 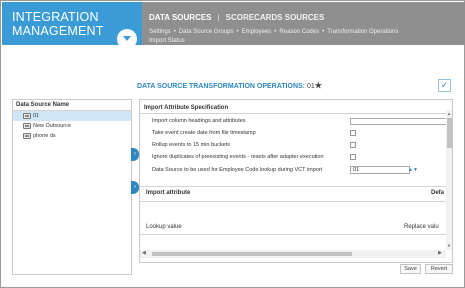 What do you see at coordinates (199, 121) in the screenshot?
I see `row-label-import-column-headings: Import column headings and attributes` at bounding box center [199, 121].